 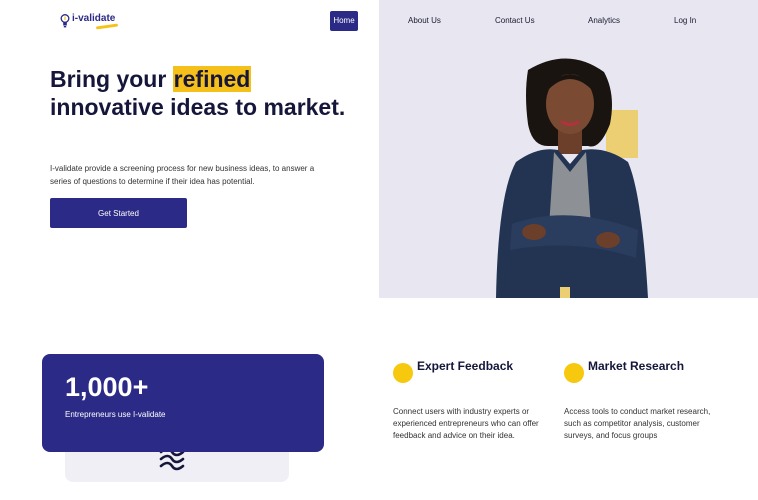 I want to click on market-research-dot-icon, so click(x=574, y=373).